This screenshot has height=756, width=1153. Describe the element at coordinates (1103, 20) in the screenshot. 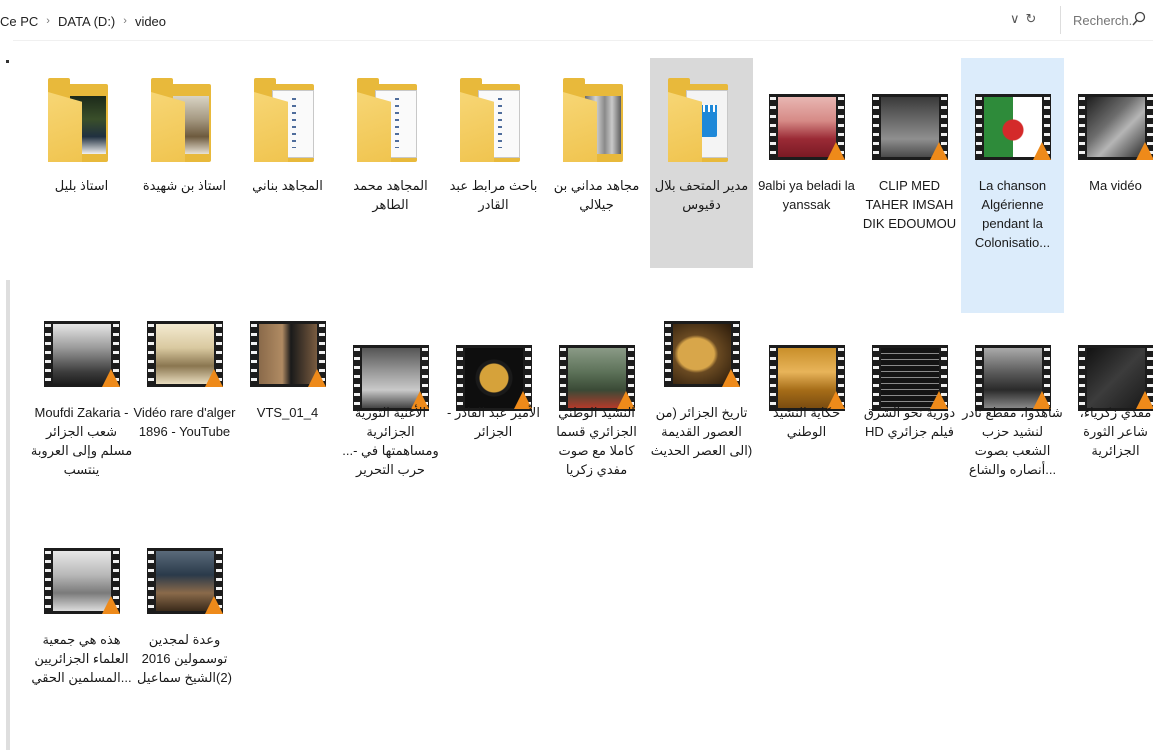

I see `search-input` at that location.